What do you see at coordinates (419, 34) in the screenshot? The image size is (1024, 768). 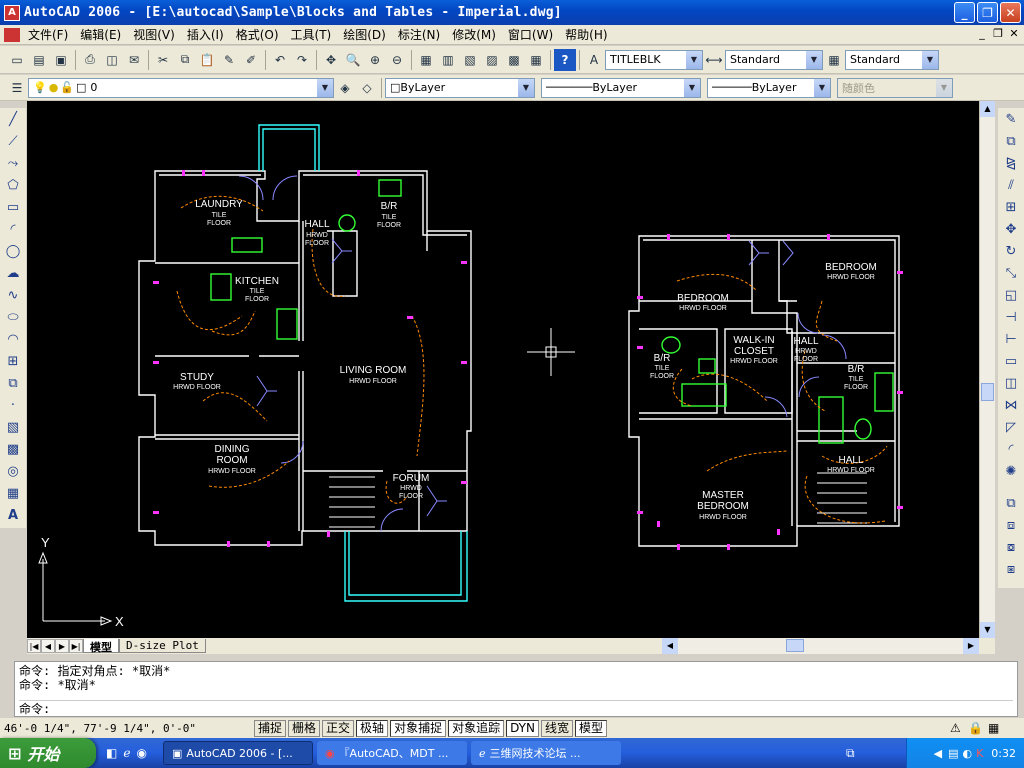 I see `menu-dimension: 标注(N)` at bounding box center [419, 34].